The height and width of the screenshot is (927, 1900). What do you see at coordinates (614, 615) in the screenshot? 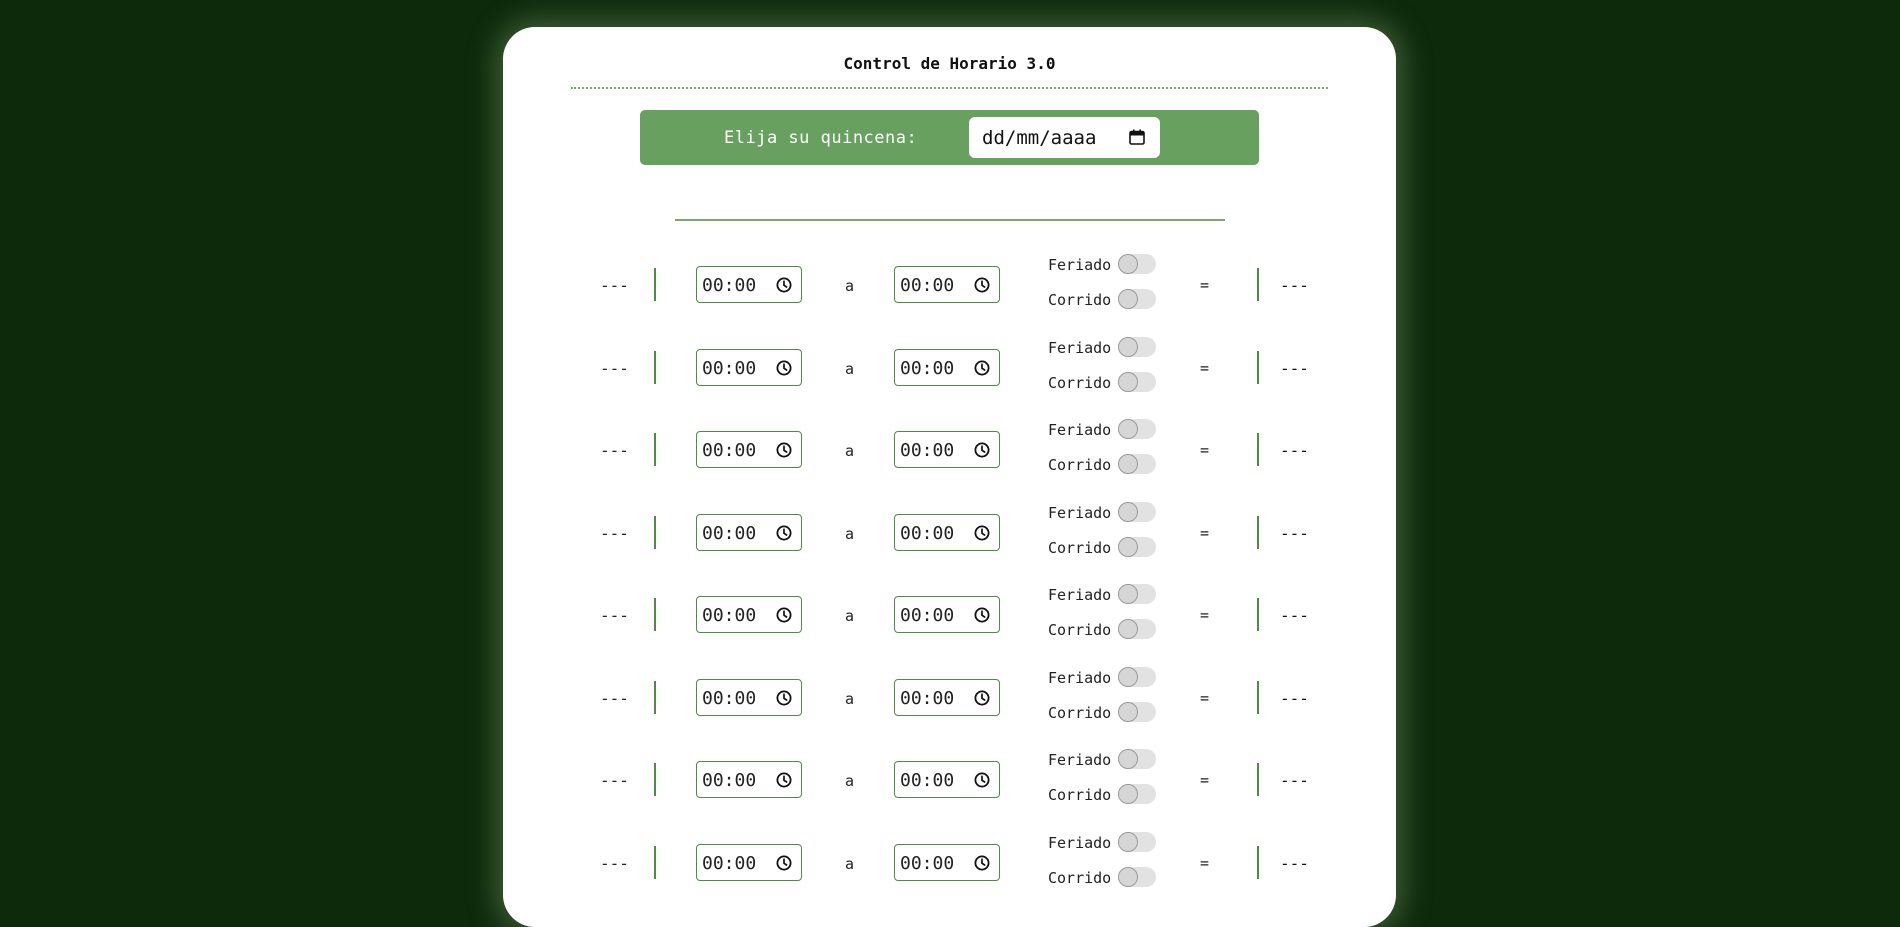
I see `day-label: ---` at bounding box center [614, 615].